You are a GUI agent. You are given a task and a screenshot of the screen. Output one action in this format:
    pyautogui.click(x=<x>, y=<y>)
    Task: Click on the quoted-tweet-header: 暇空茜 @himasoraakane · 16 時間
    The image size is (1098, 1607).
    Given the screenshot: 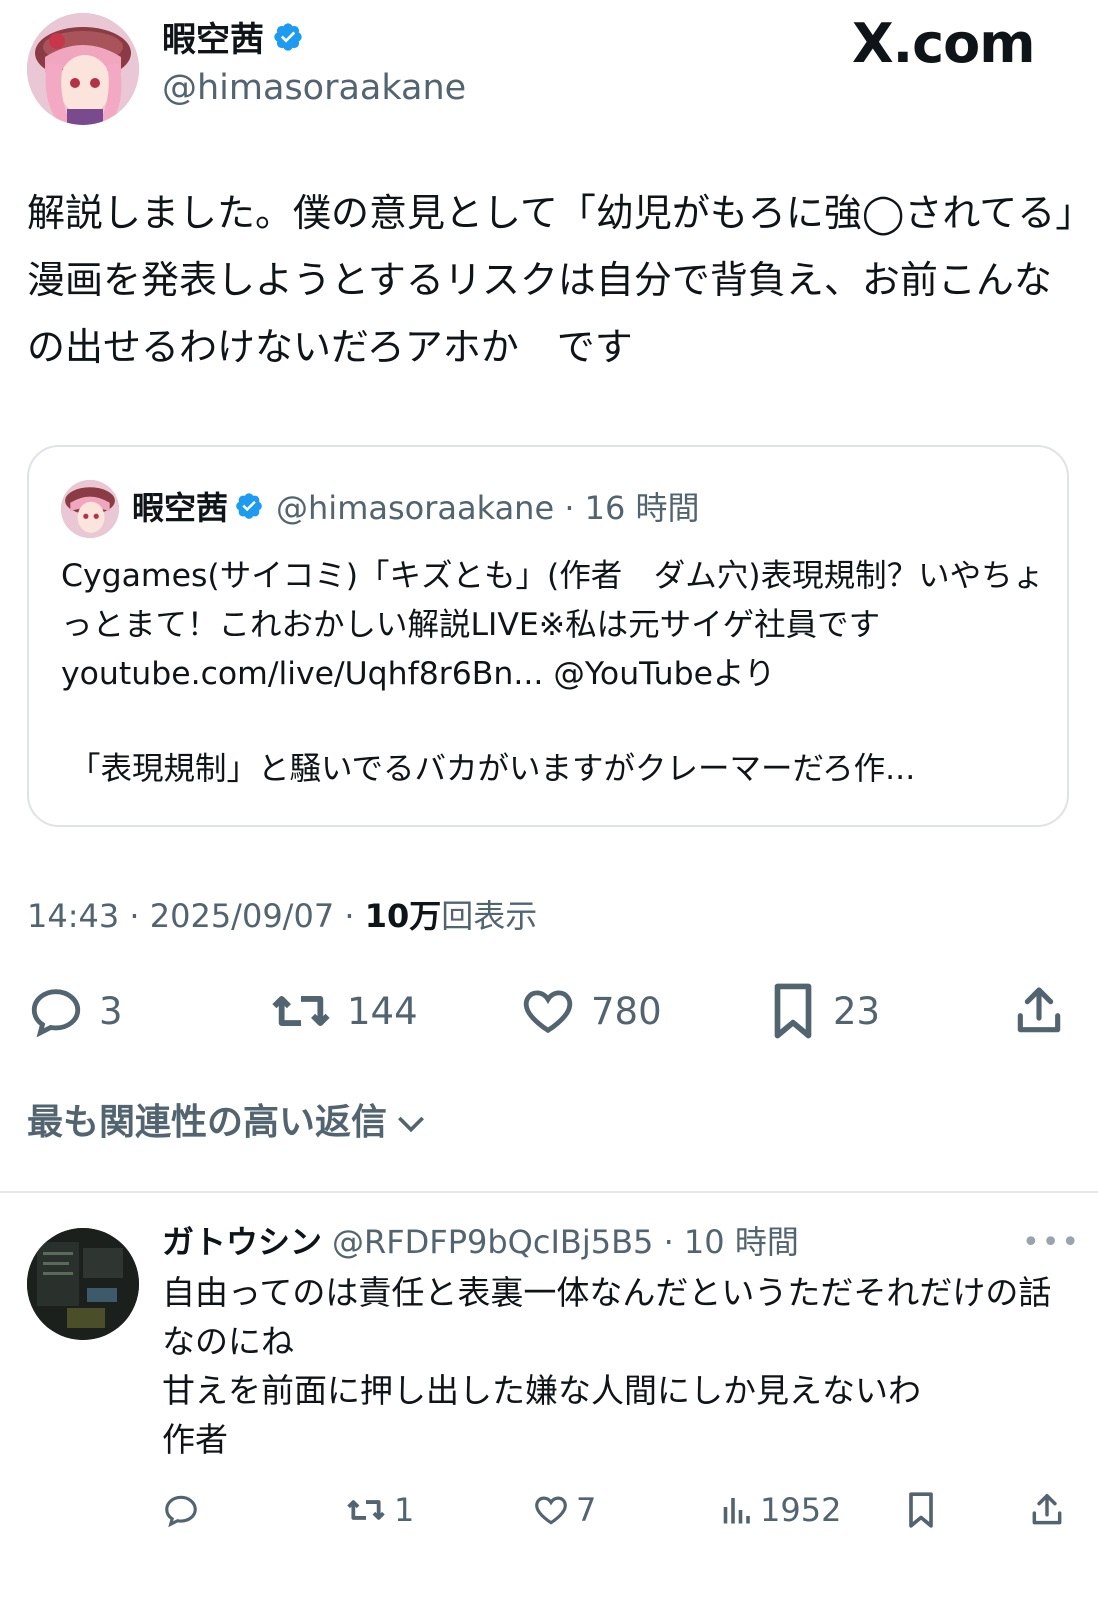 What is the action you would take?
    pyautogui.click(x=416, y=509)
    